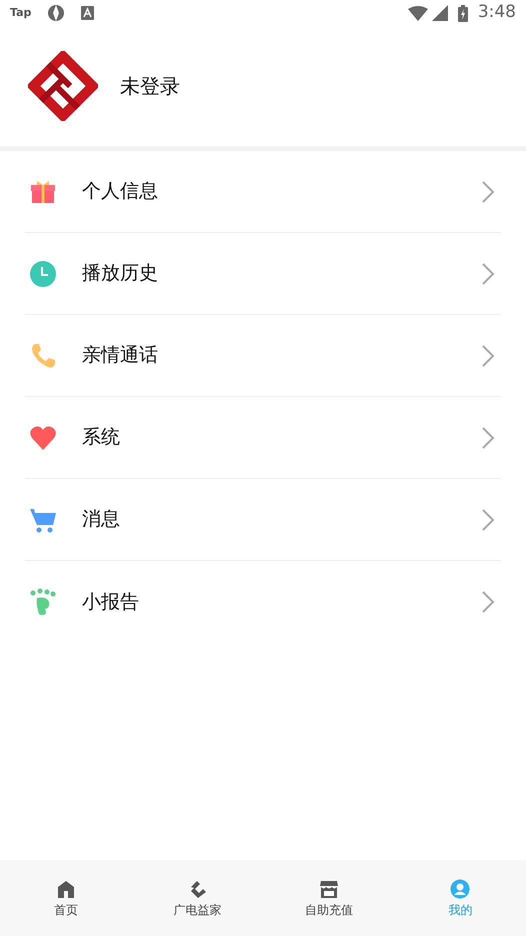 This screenshot has width=526, height=936. What do you see at coordinates (101, 519) in the screenshot?
I see `menu-item: 消息` at bounding box center [101, 519].